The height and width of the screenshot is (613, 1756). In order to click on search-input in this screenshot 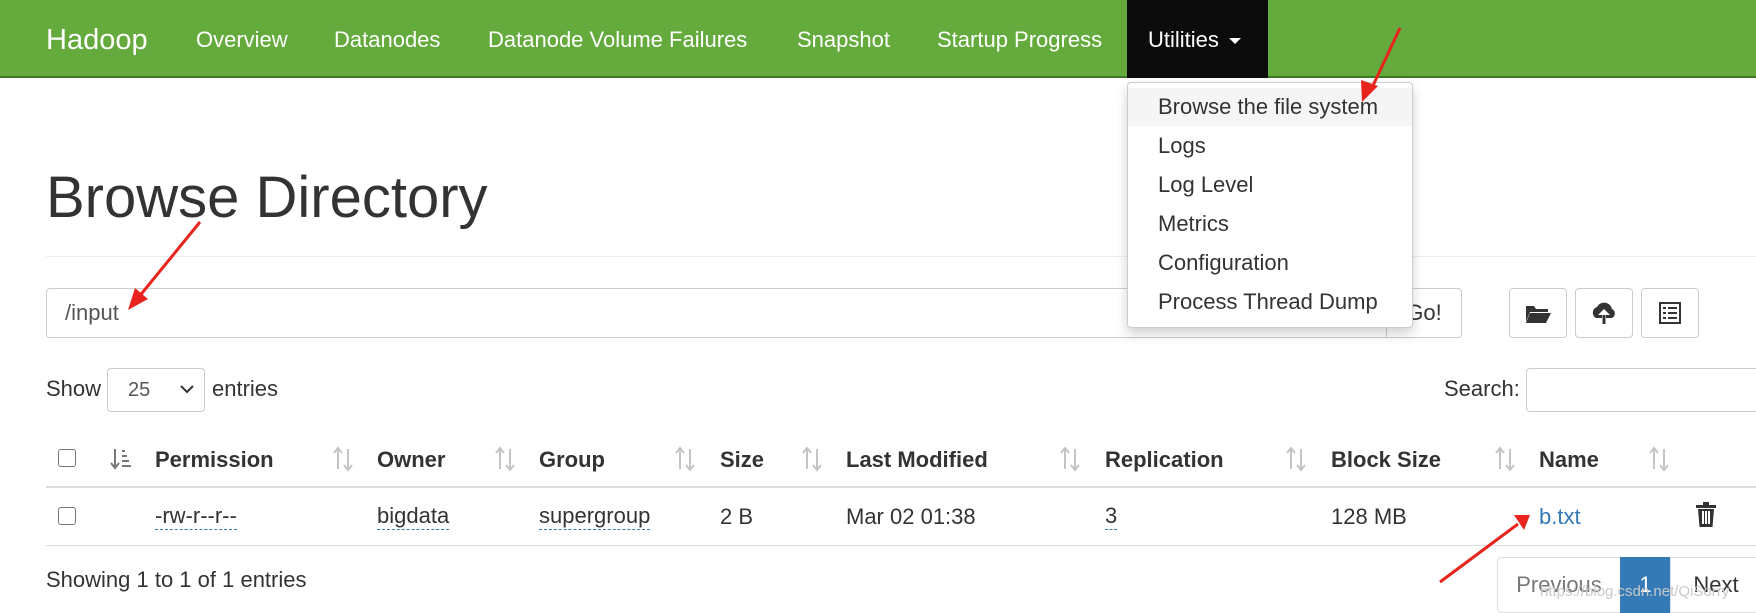, I will do `click(1641, 390)`.